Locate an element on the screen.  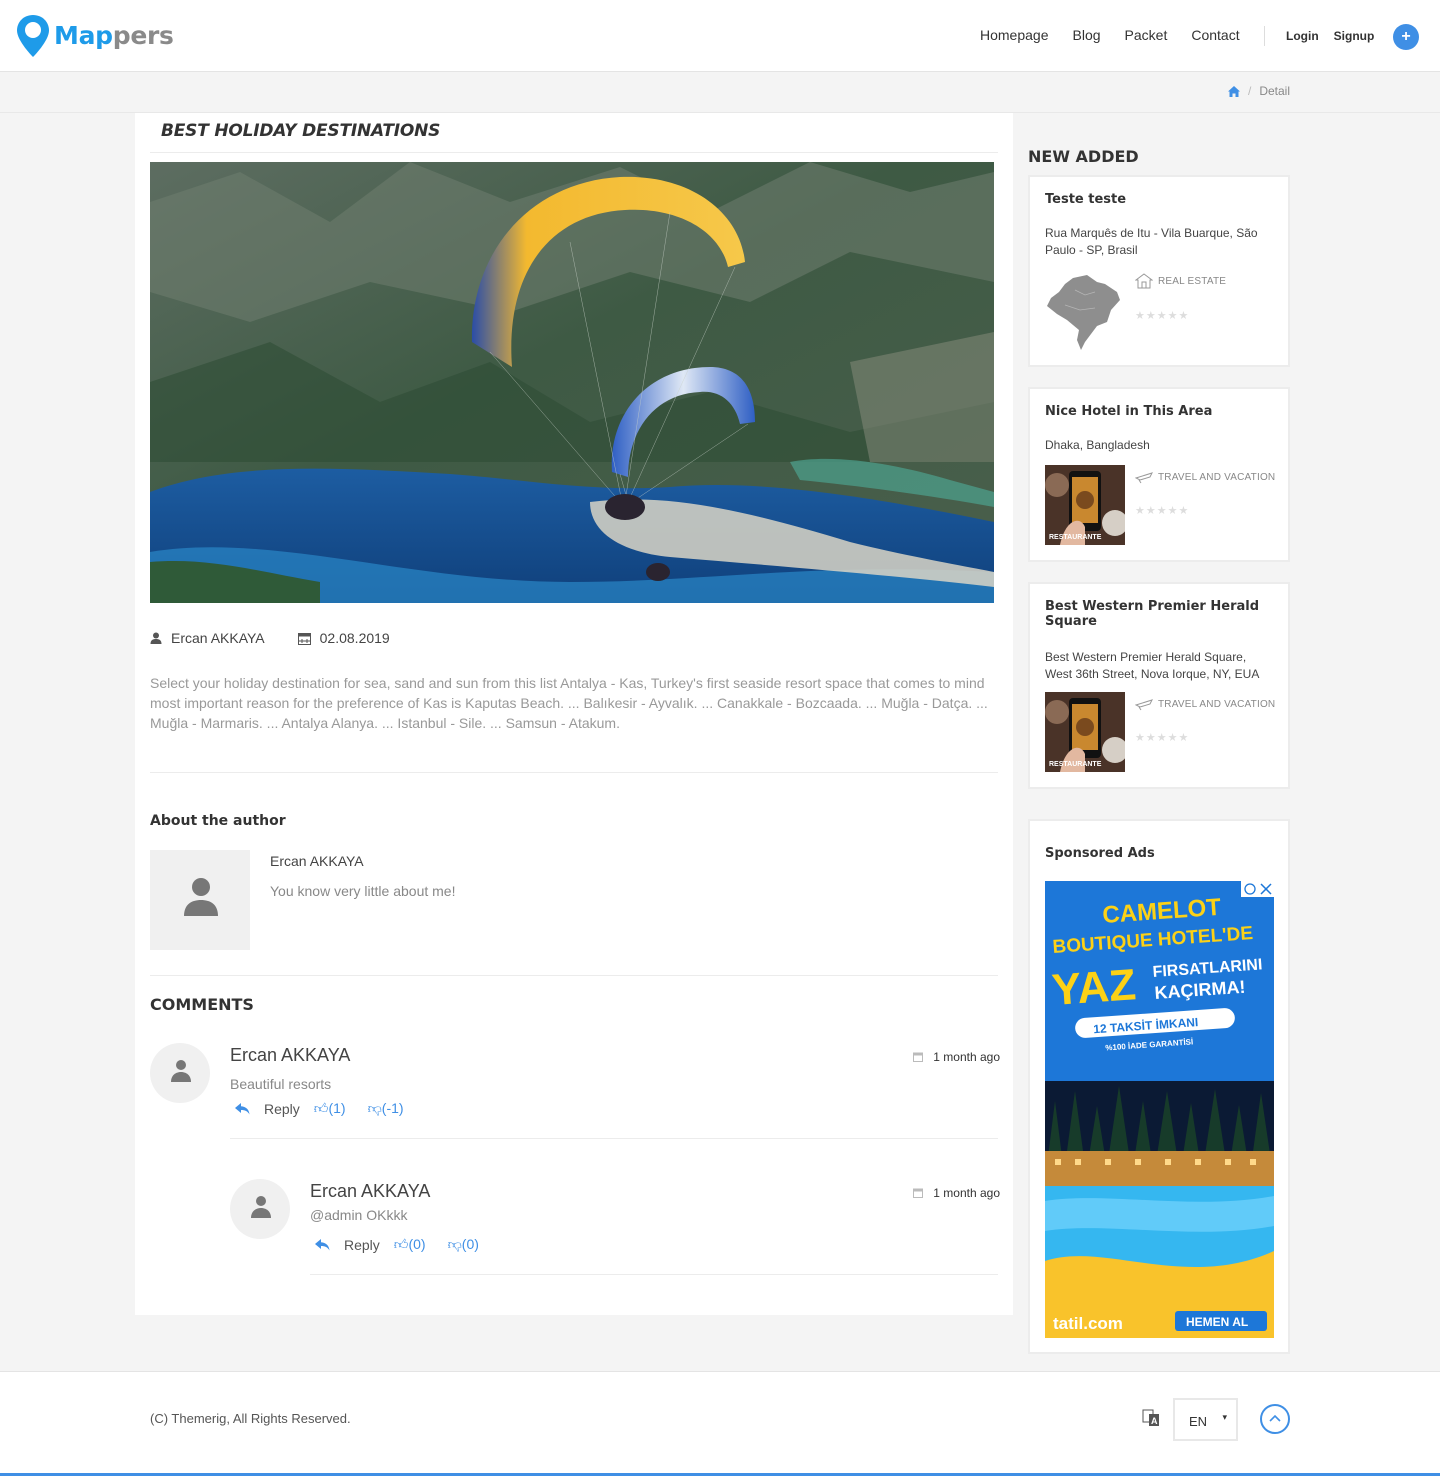
listing-address: Dhaka, Bangladesh is located at coordinates (1097, 445).